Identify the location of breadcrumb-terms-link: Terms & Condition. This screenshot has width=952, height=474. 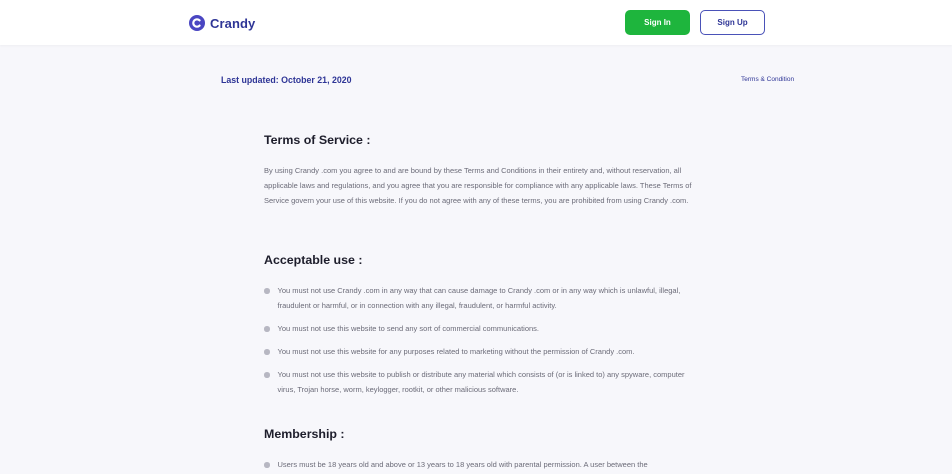
(767, 79).